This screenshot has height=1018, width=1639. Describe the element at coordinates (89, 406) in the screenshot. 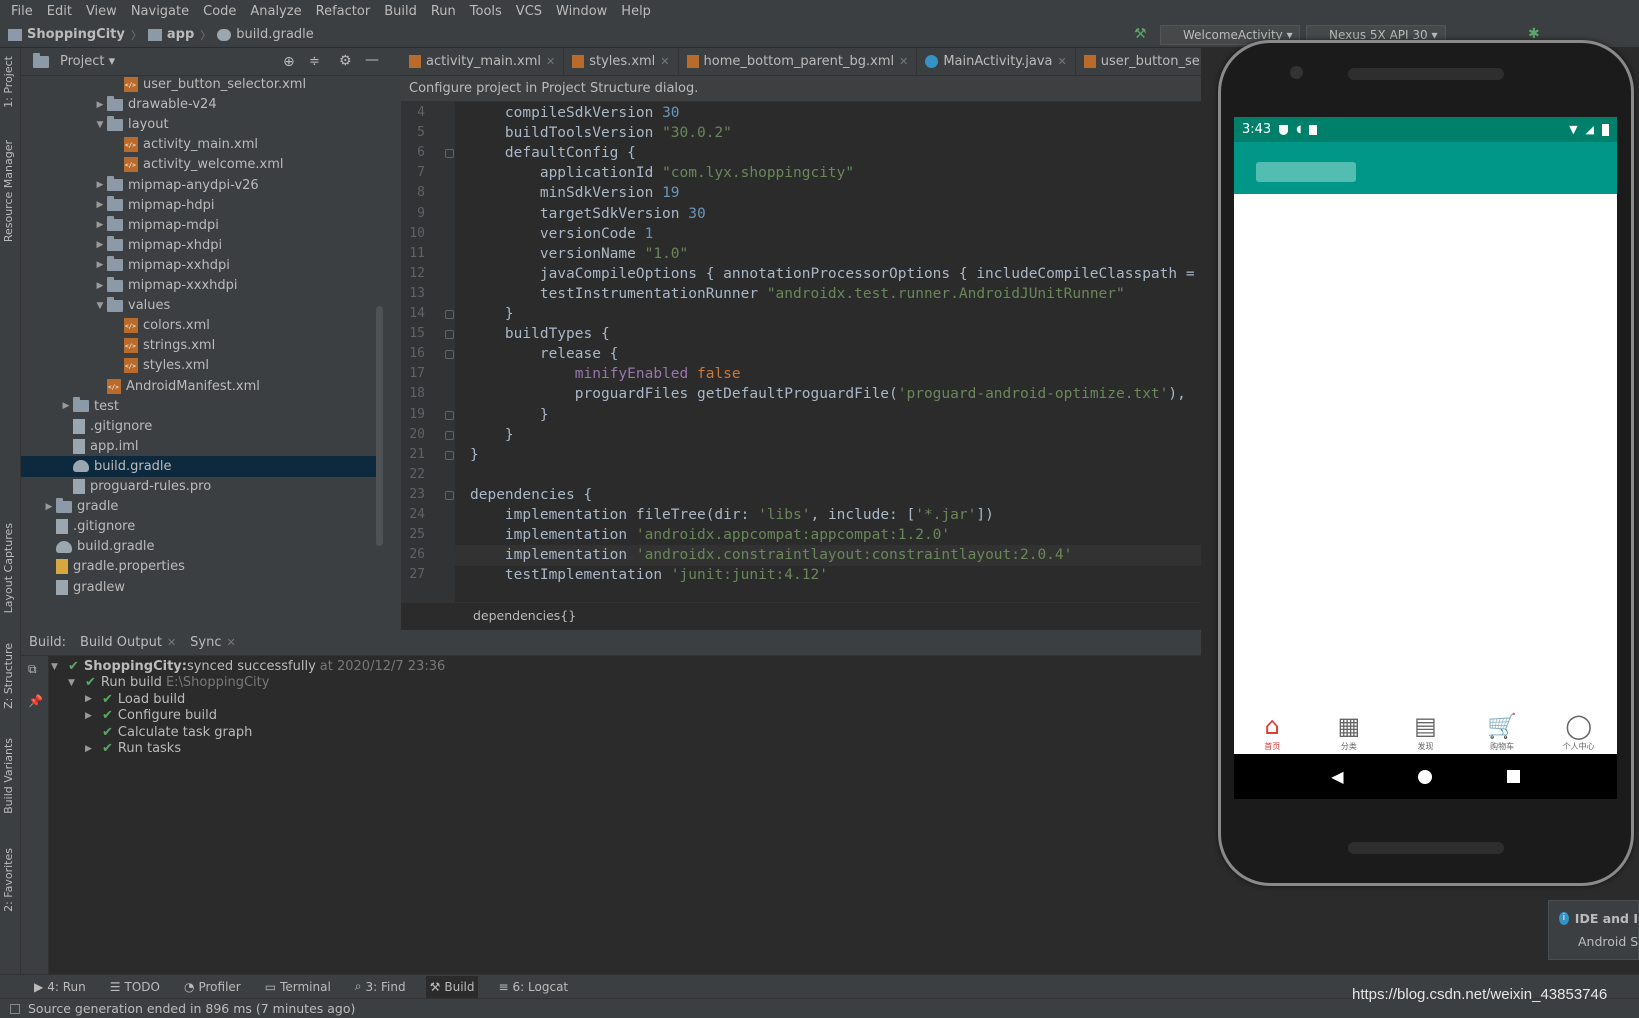

I see `tree-item: ▶ test` at that location.